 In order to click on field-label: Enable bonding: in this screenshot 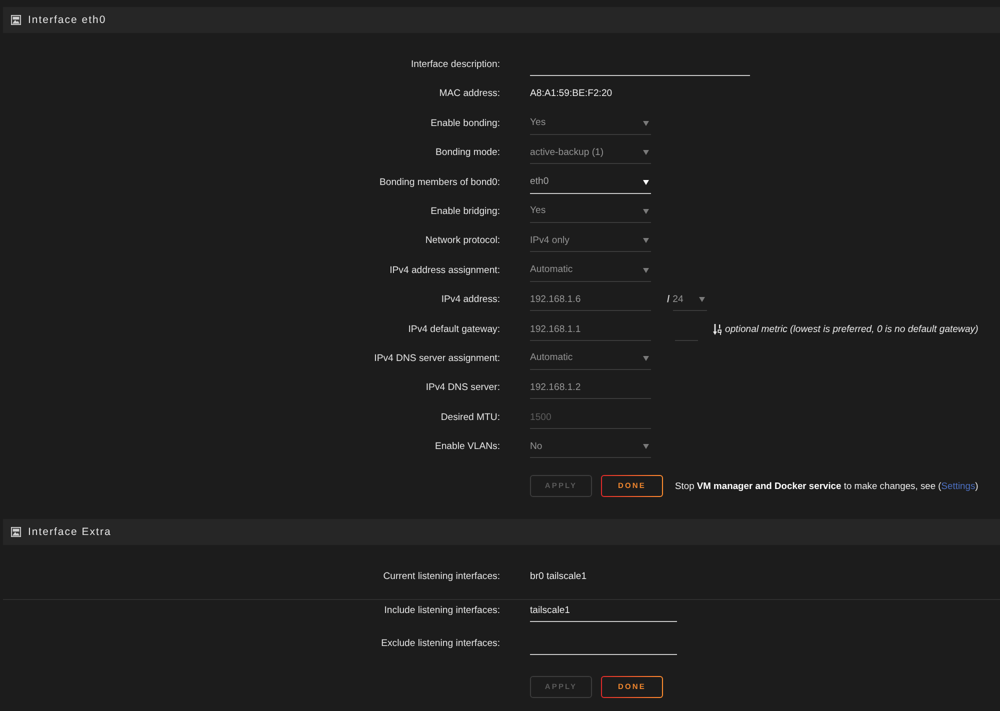, I will do `click(465, 123)`.